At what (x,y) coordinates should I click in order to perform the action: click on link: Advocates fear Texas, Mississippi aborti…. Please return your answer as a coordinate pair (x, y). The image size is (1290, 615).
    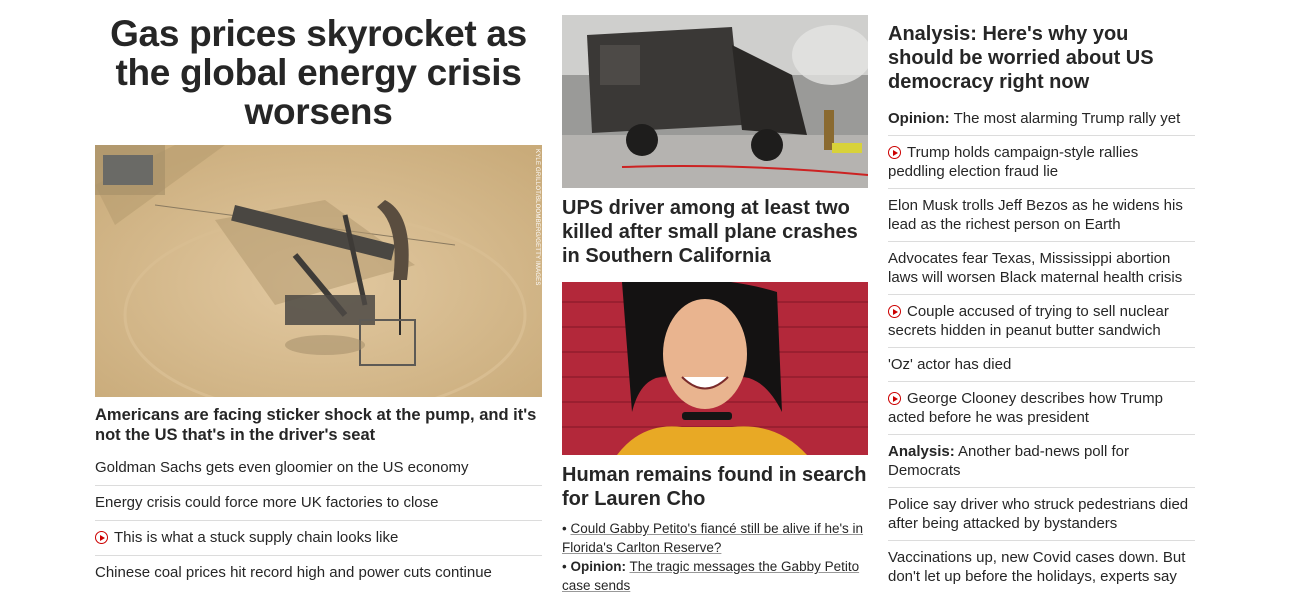
    Looking at the image, I should click on (1035, 268).